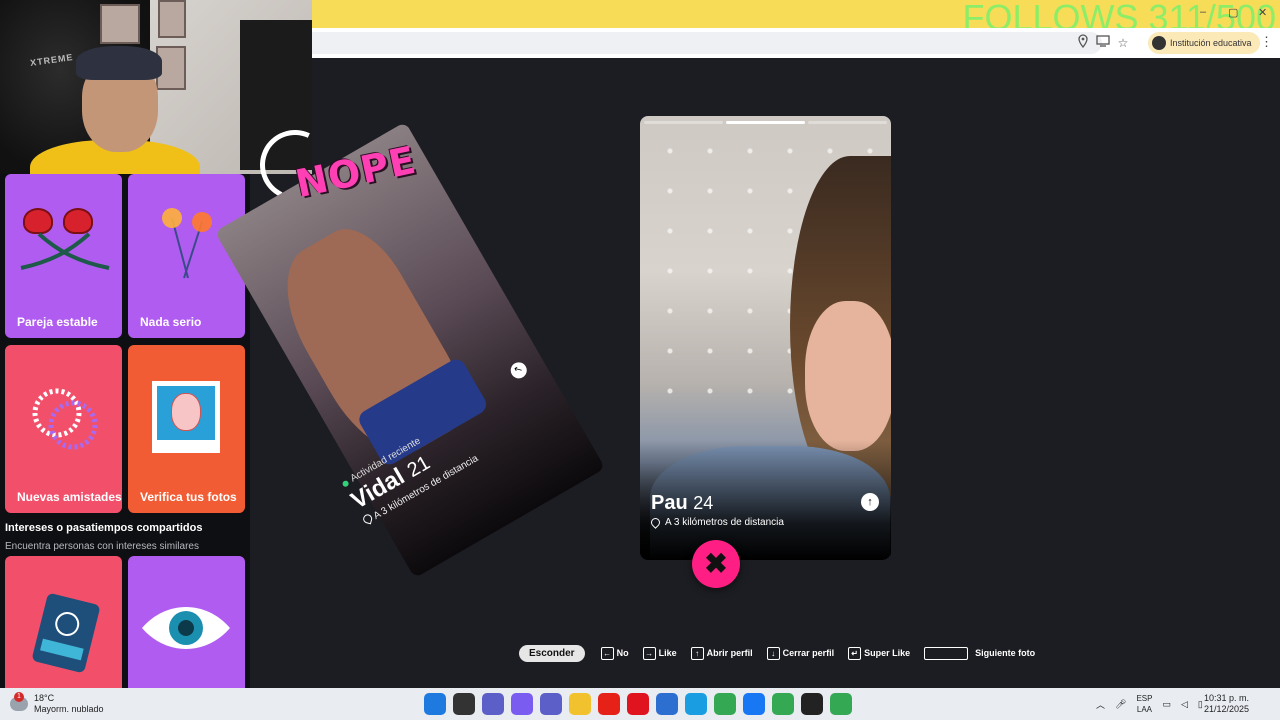 Image resolution: width=1280 pixels, height=720 pixels. What do you see at coordinates (552, 653) in the screenshot?
I see `hide-shortcuts-button: Esconder` at bounding box center [552, 653].